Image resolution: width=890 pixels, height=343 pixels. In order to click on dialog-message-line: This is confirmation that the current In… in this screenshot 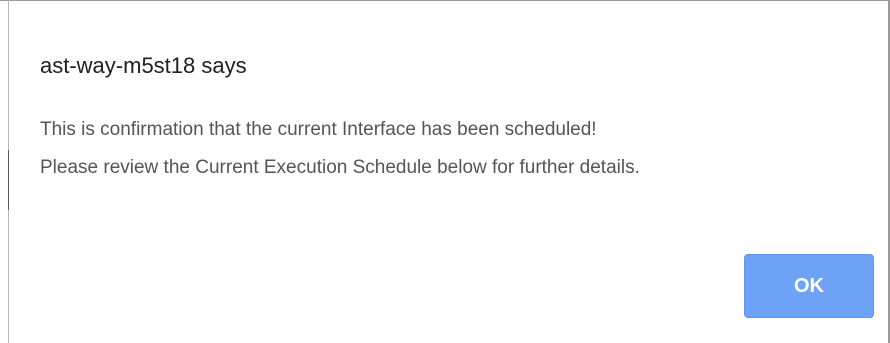, I will do `click(318, 129)`.